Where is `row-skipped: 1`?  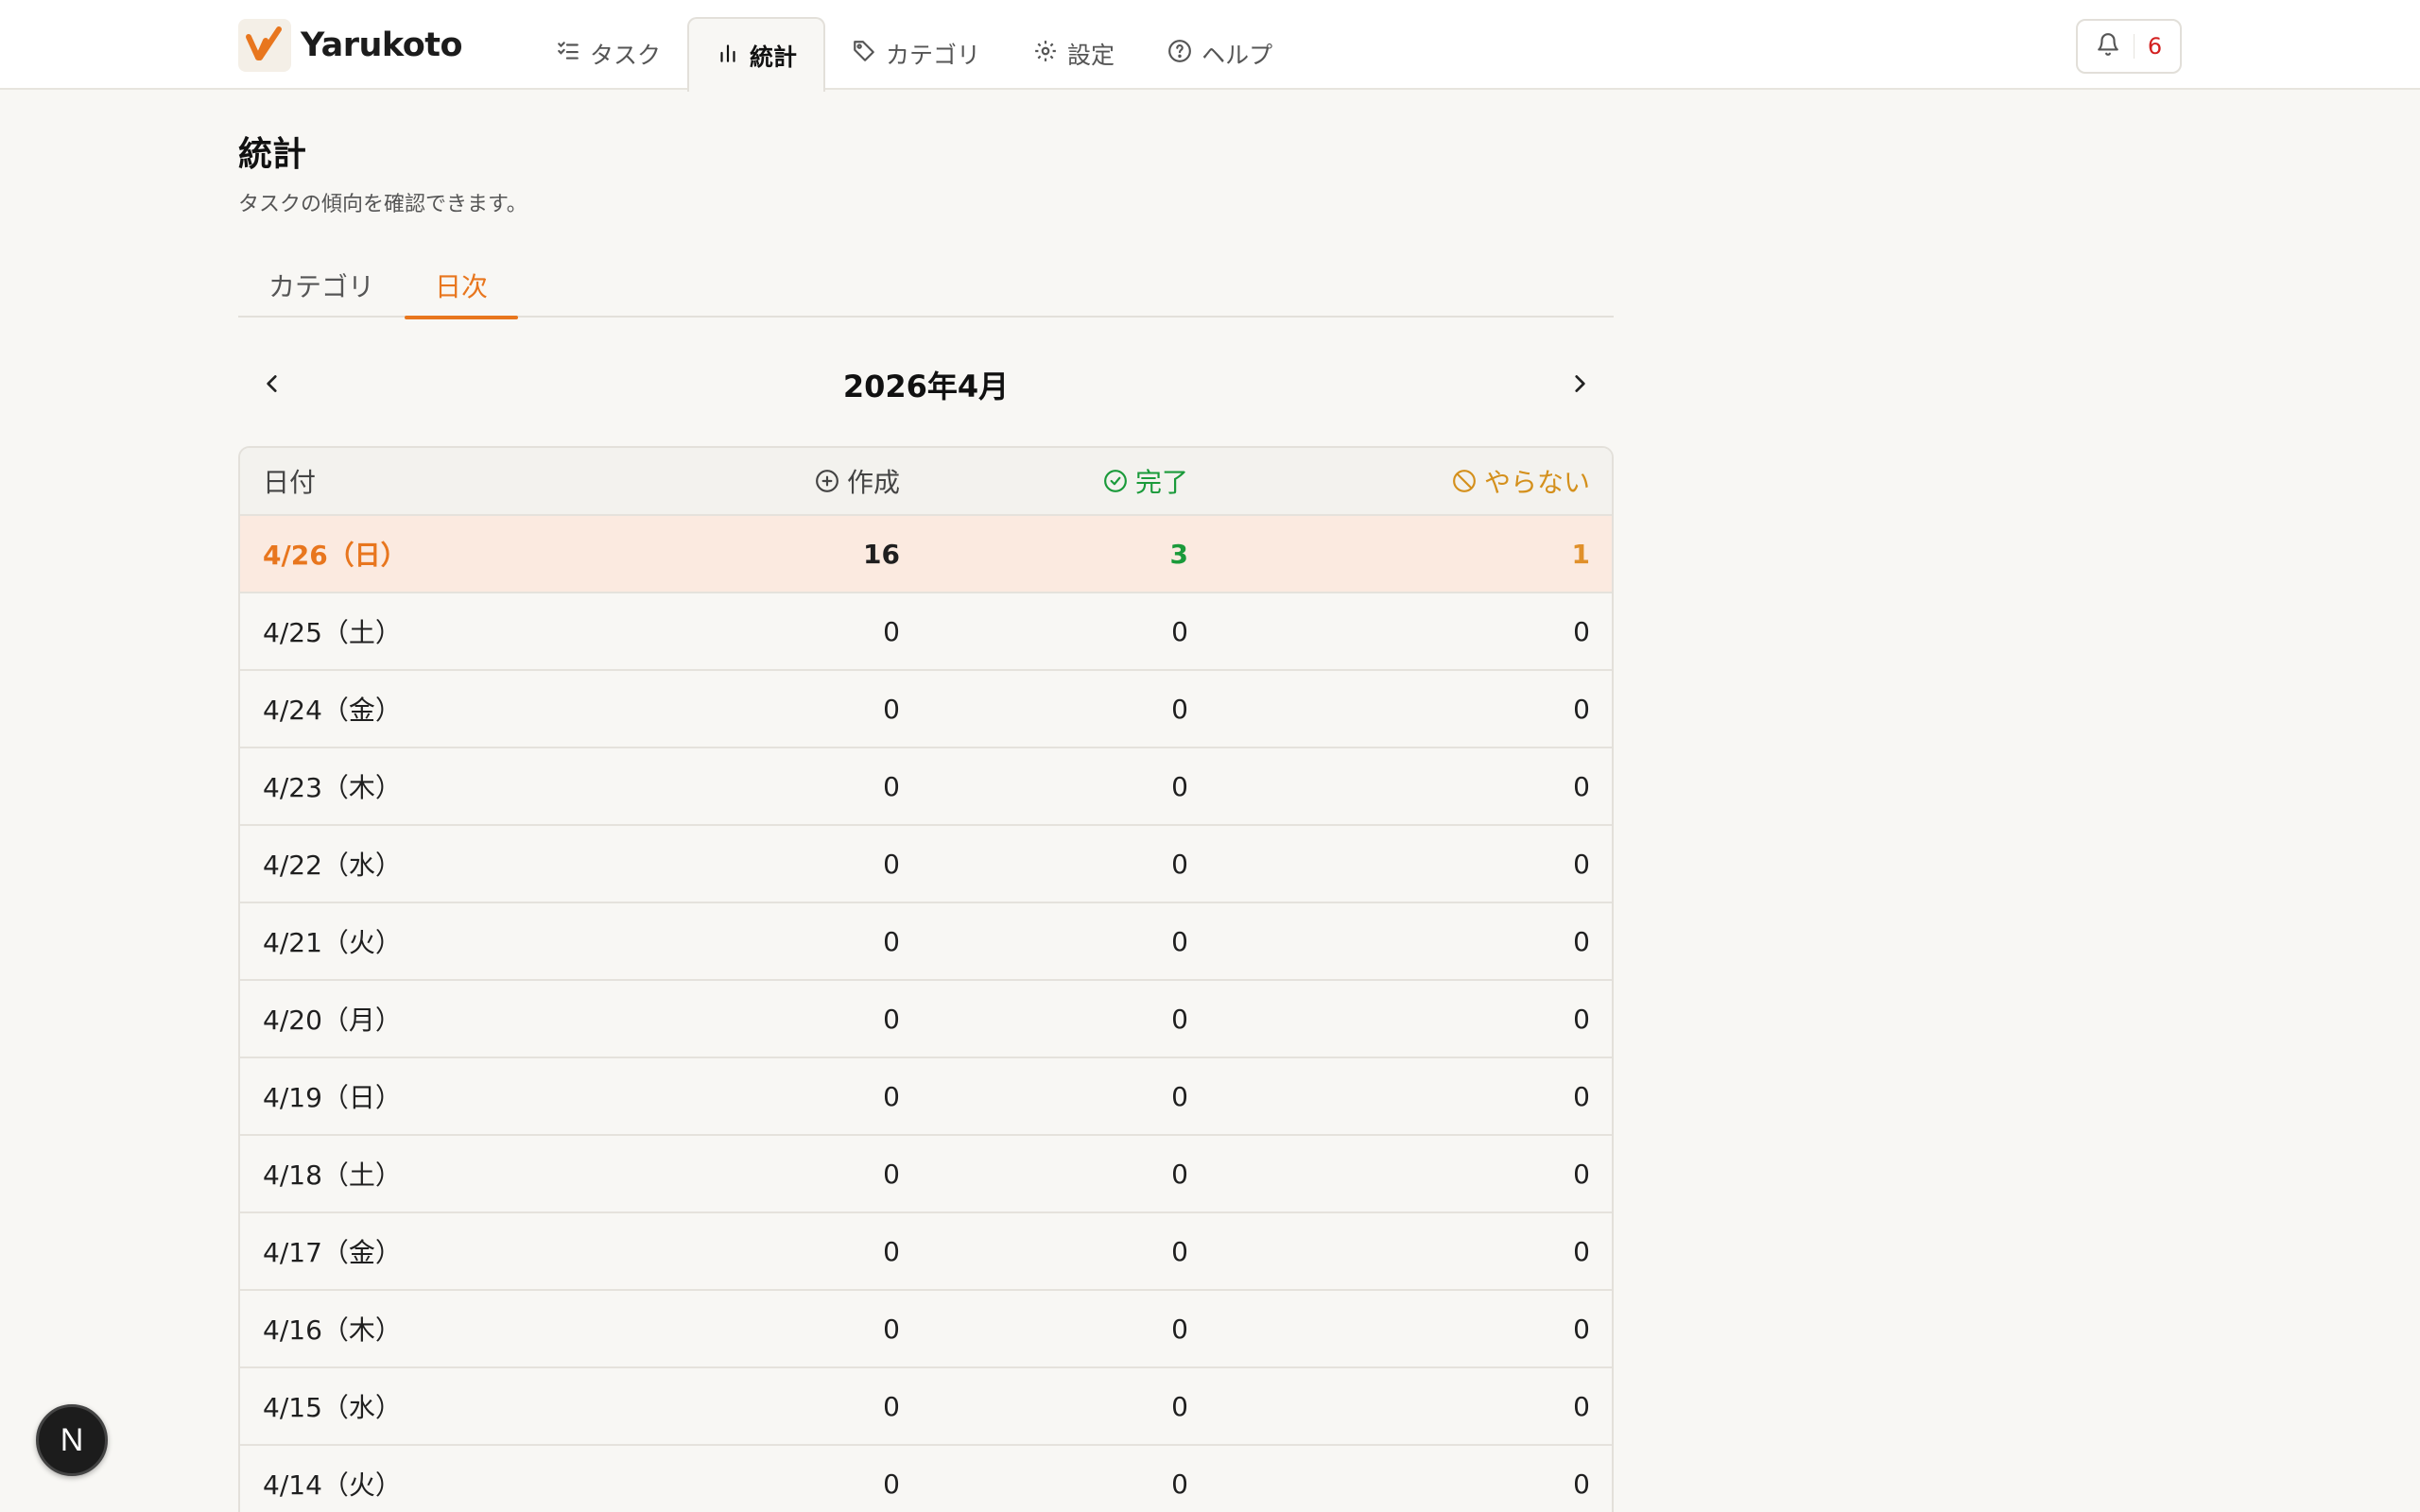 row-skipped: 1 is located at coordinates (1580, 554).